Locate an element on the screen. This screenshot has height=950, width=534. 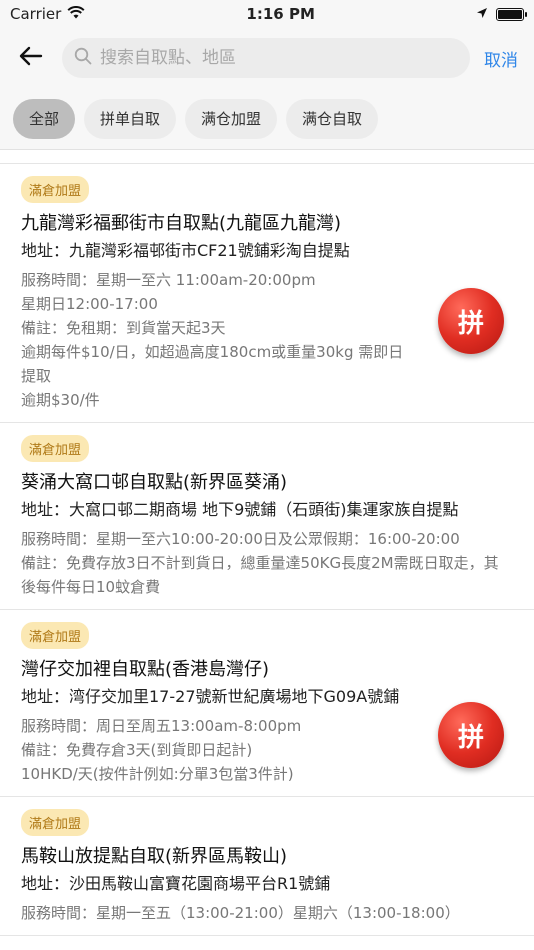
carrier-label: Carrier is located at coordinates (36, 14).